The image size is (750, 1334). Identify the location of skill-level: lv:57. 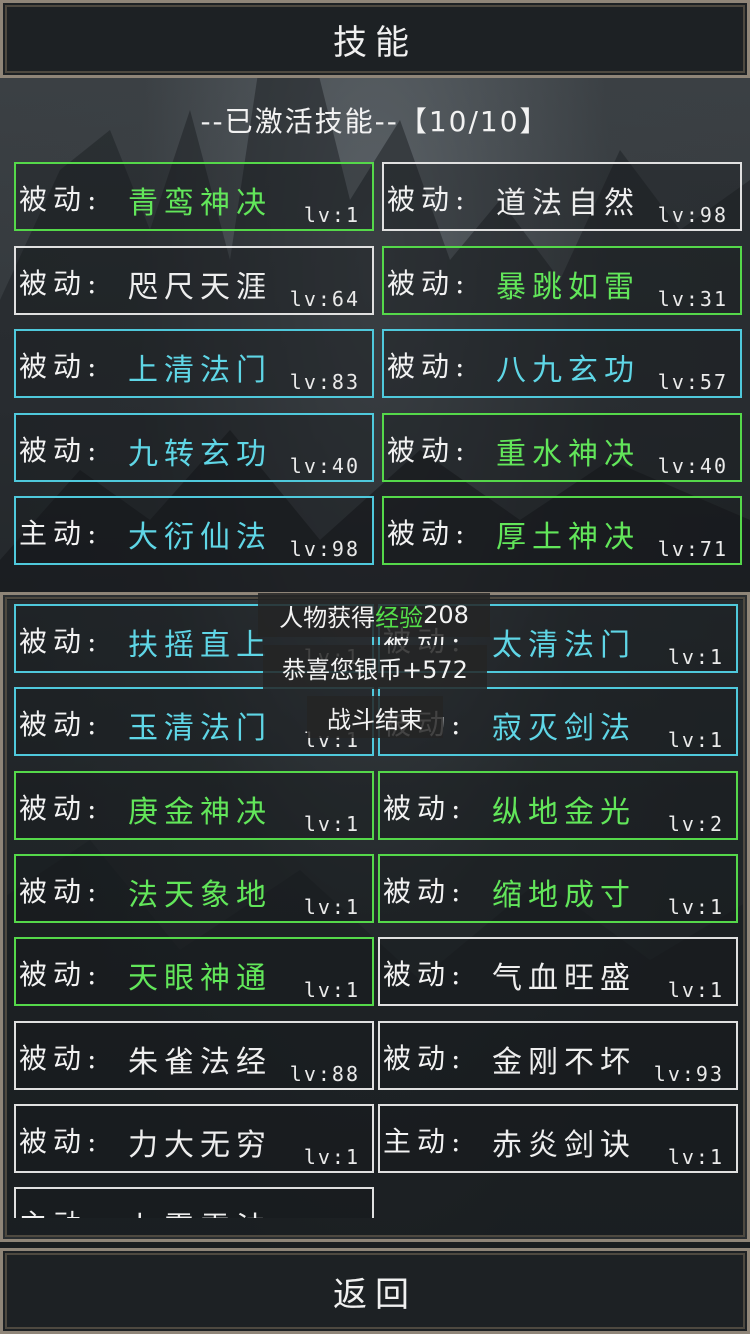
(692, 382).